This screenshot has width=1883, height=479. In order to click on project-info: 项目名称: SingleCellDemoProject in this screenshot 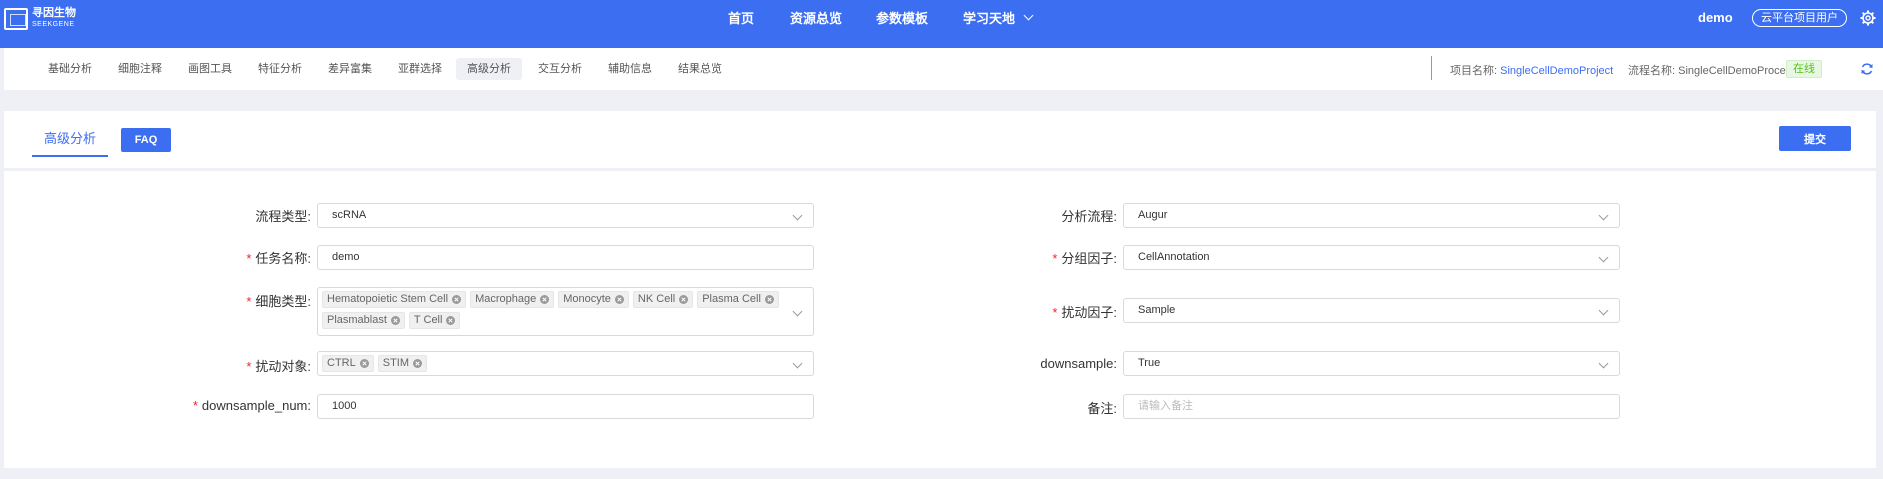, I will do `click(1531, 70)`.